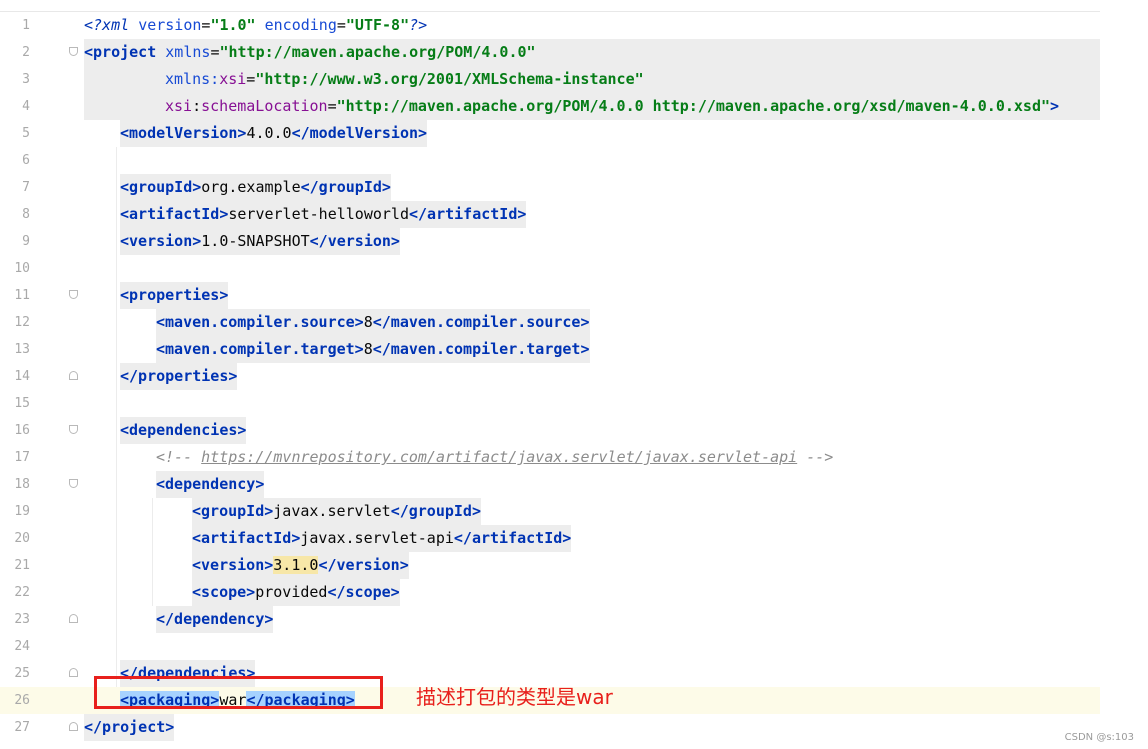 This screenshot has width=1148, height=749. What do you see at coordinates (129, 727) in the screenshot?
I see `project-close-tag: </project>` at bounding box center [129, 727].